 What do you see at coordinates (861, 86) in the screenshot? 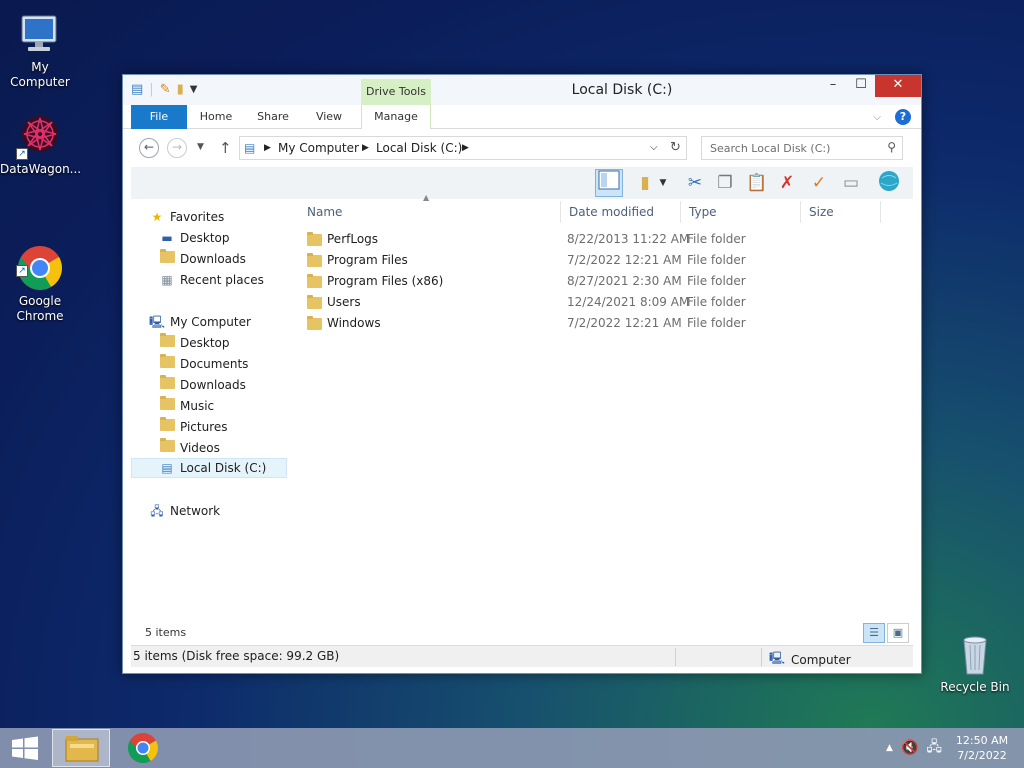
I see `maximize-button: ☐` at bounding box center [861, 86].